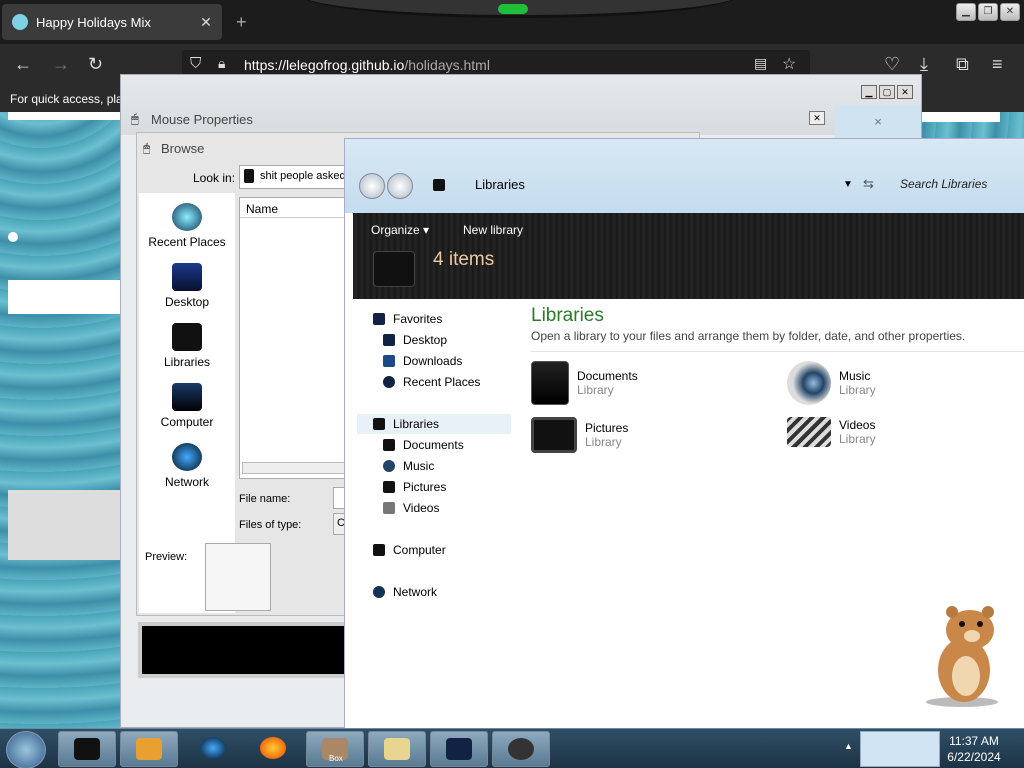 The height and width of the screenshot is (768, 1024). I want to click on look-in-value: shit people asked, so click(303, 176).